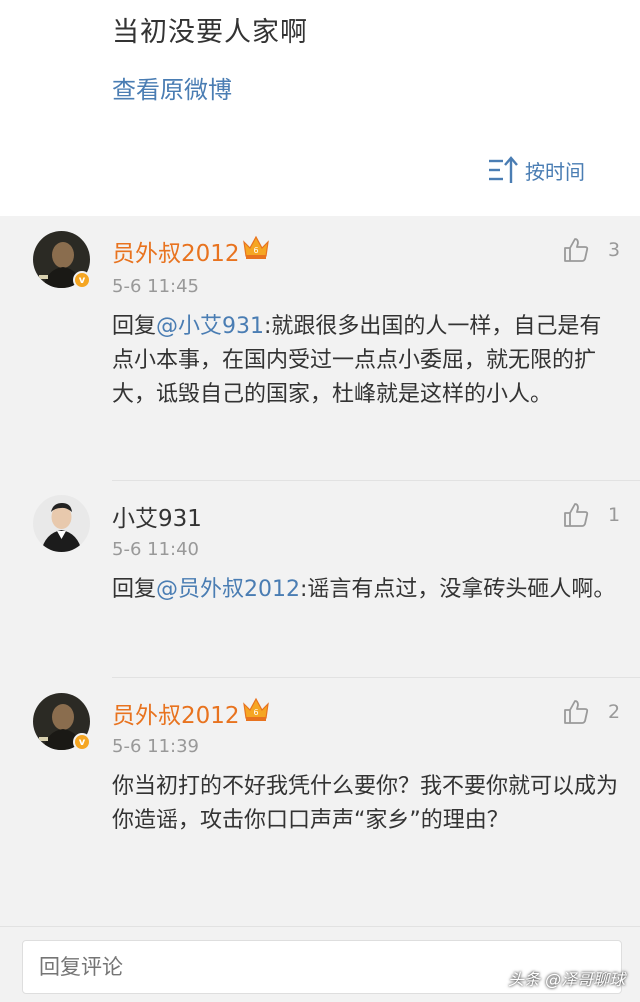 This screenshot has height=1002, width=640. What do you see at coordinates (155, 746) in the screenshot?
I see `comment-time: 5-6 11:39` at bounding box center [155, 746].